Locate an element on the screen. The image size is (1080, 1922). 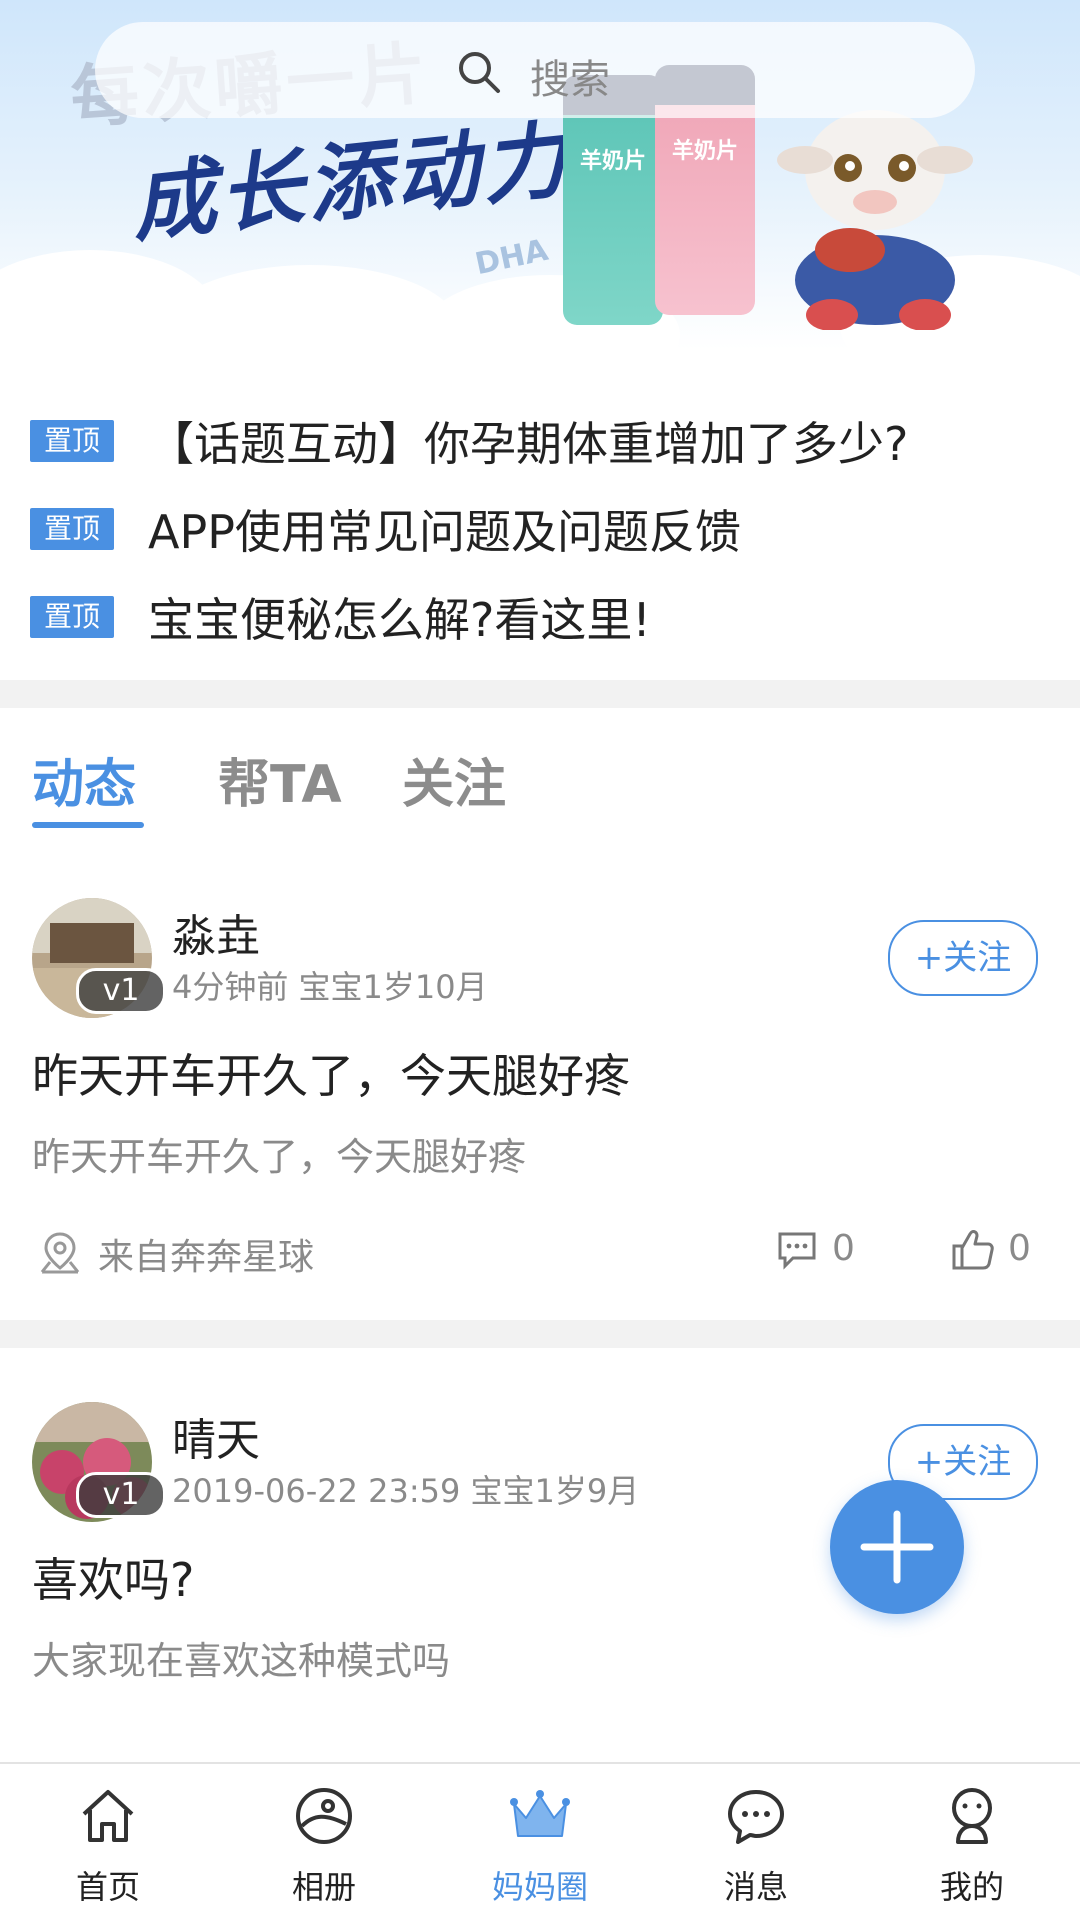
nav-label: 妈妈圈 is located at coordinates (539, 1887).